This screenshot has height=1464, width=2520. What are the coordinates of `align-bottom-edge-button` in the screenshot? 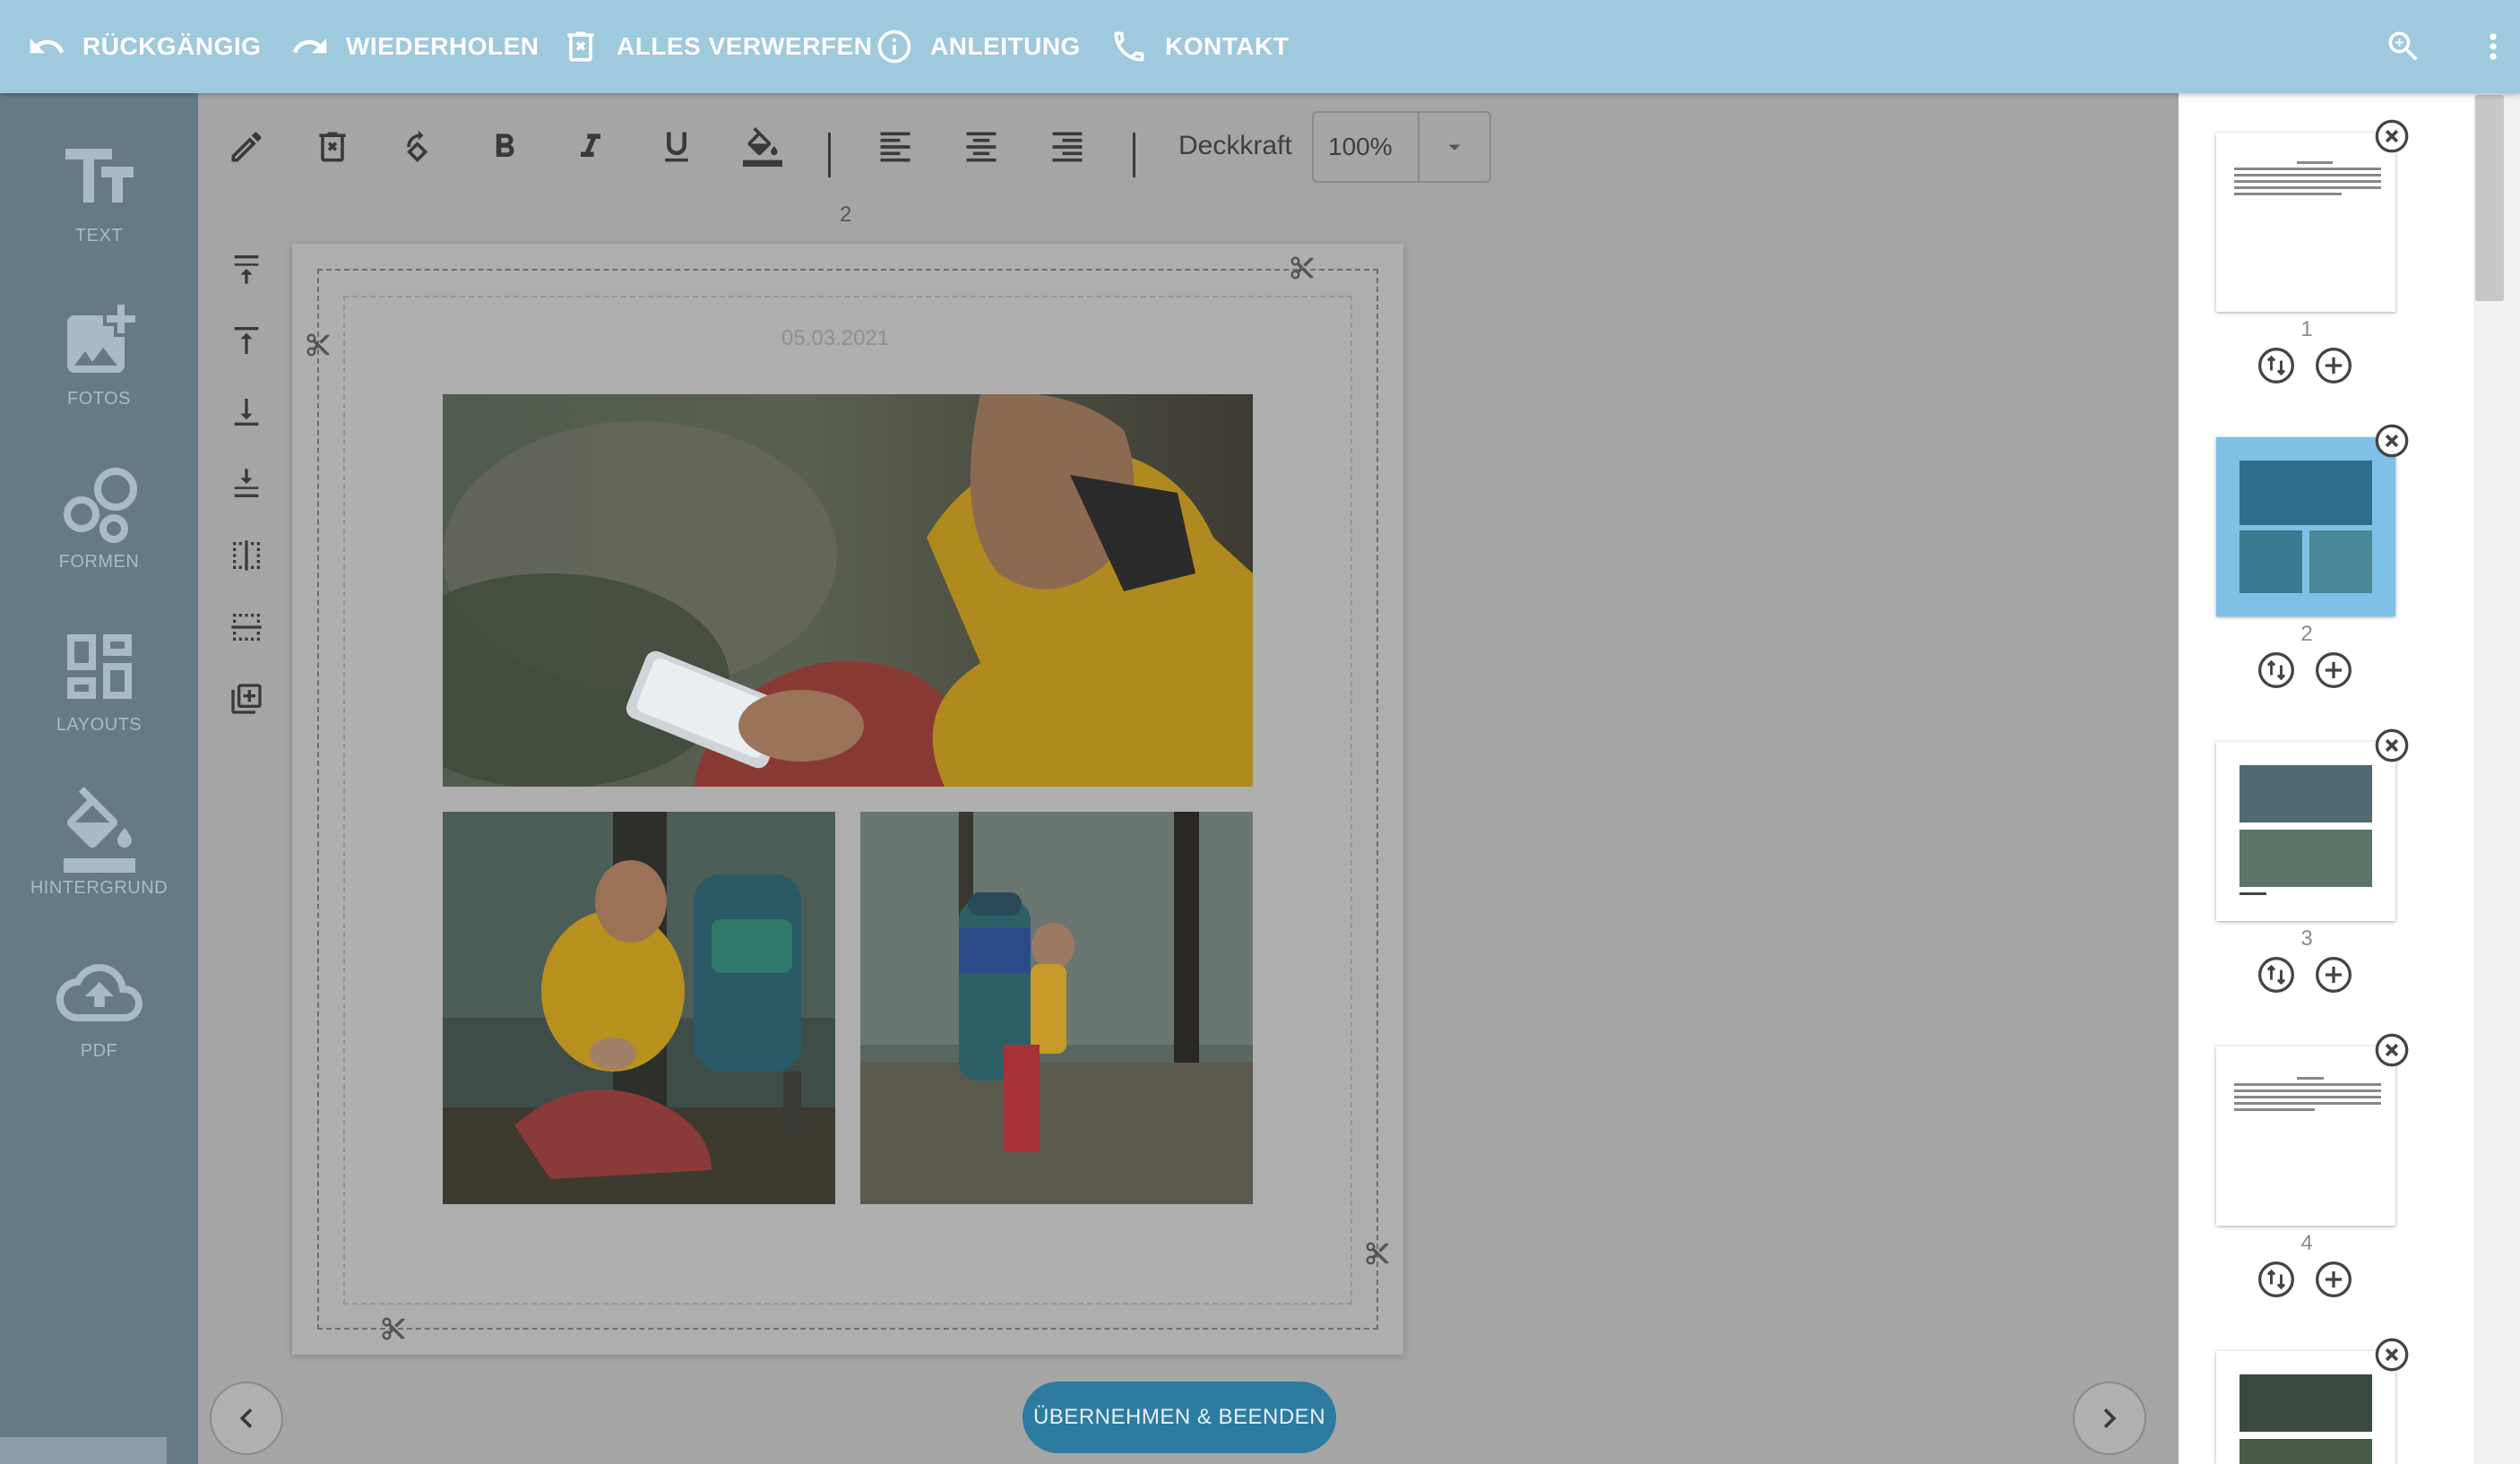 It's located at (246, 484).